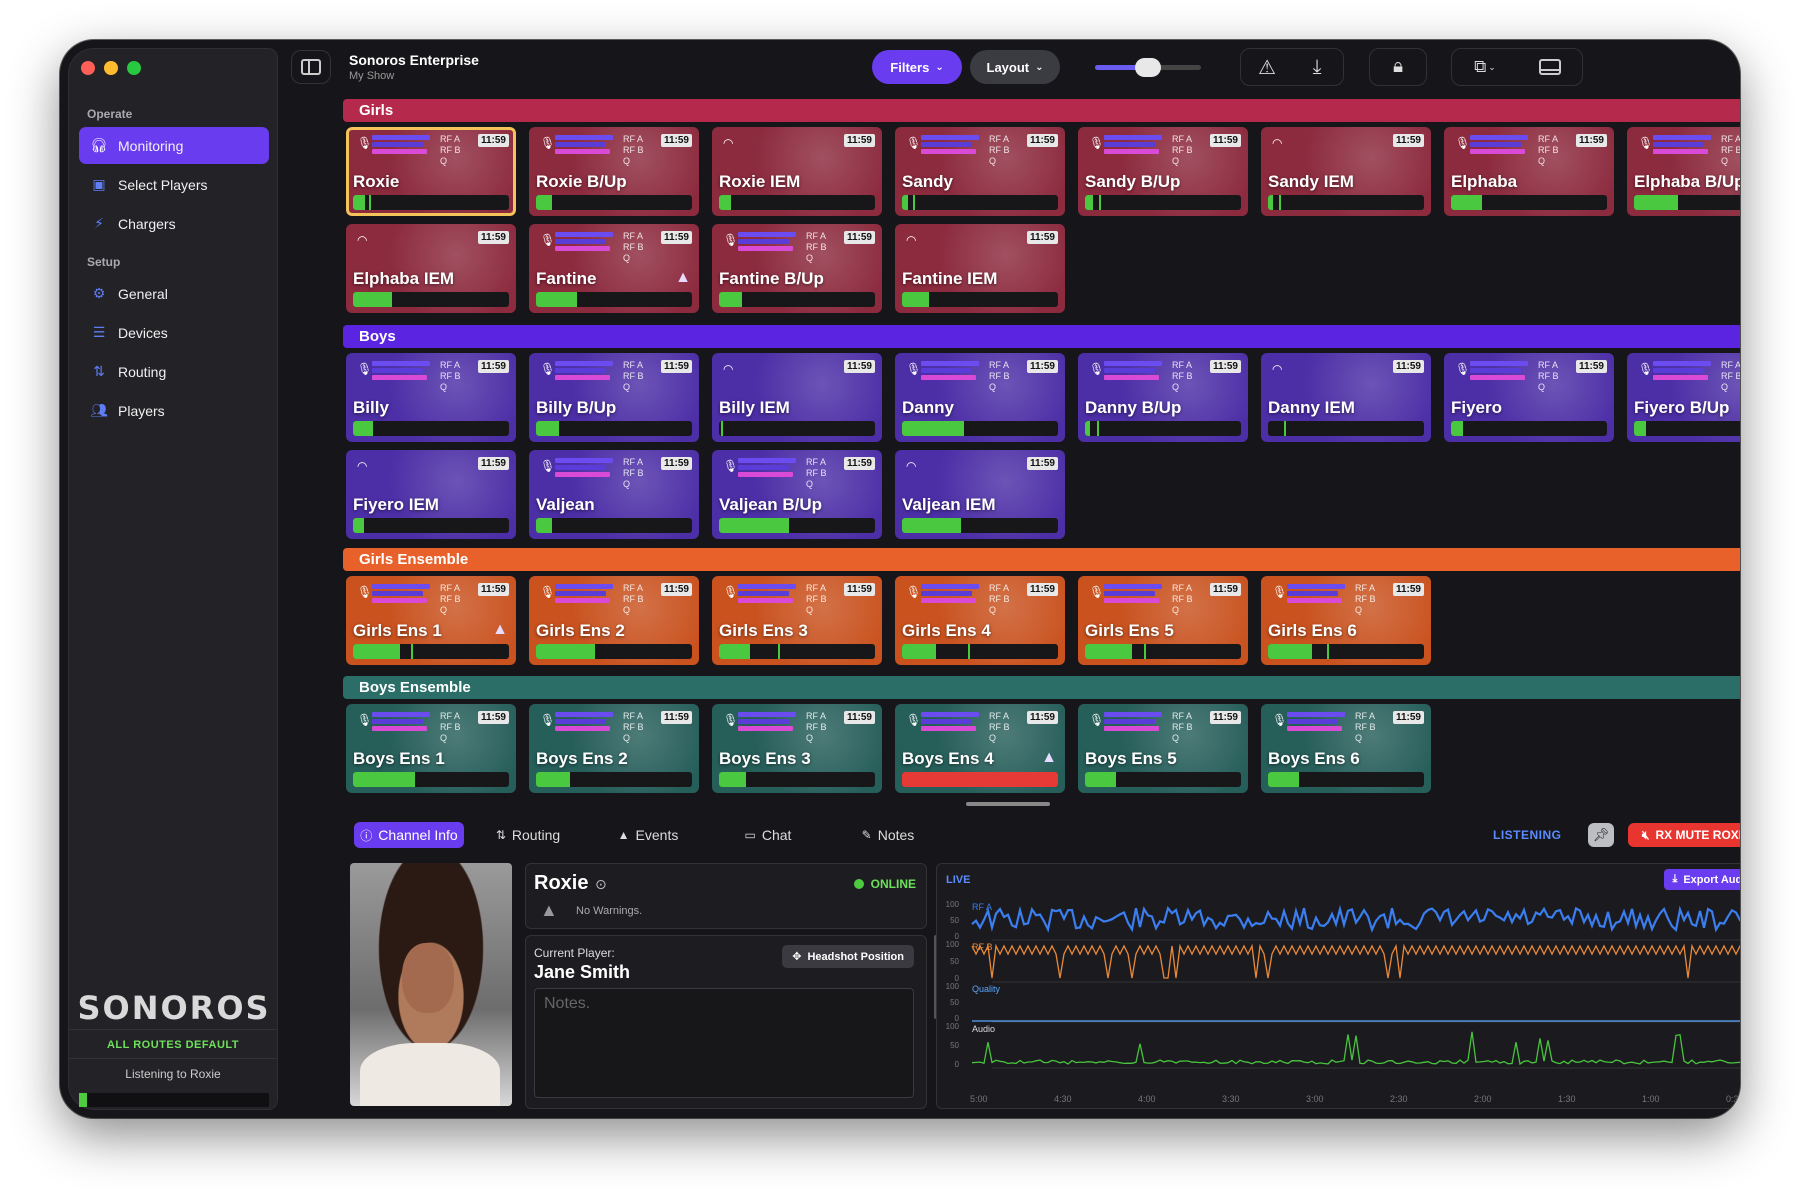  I want to click on group-header-boys: Boys◎, so click(1041, 336).